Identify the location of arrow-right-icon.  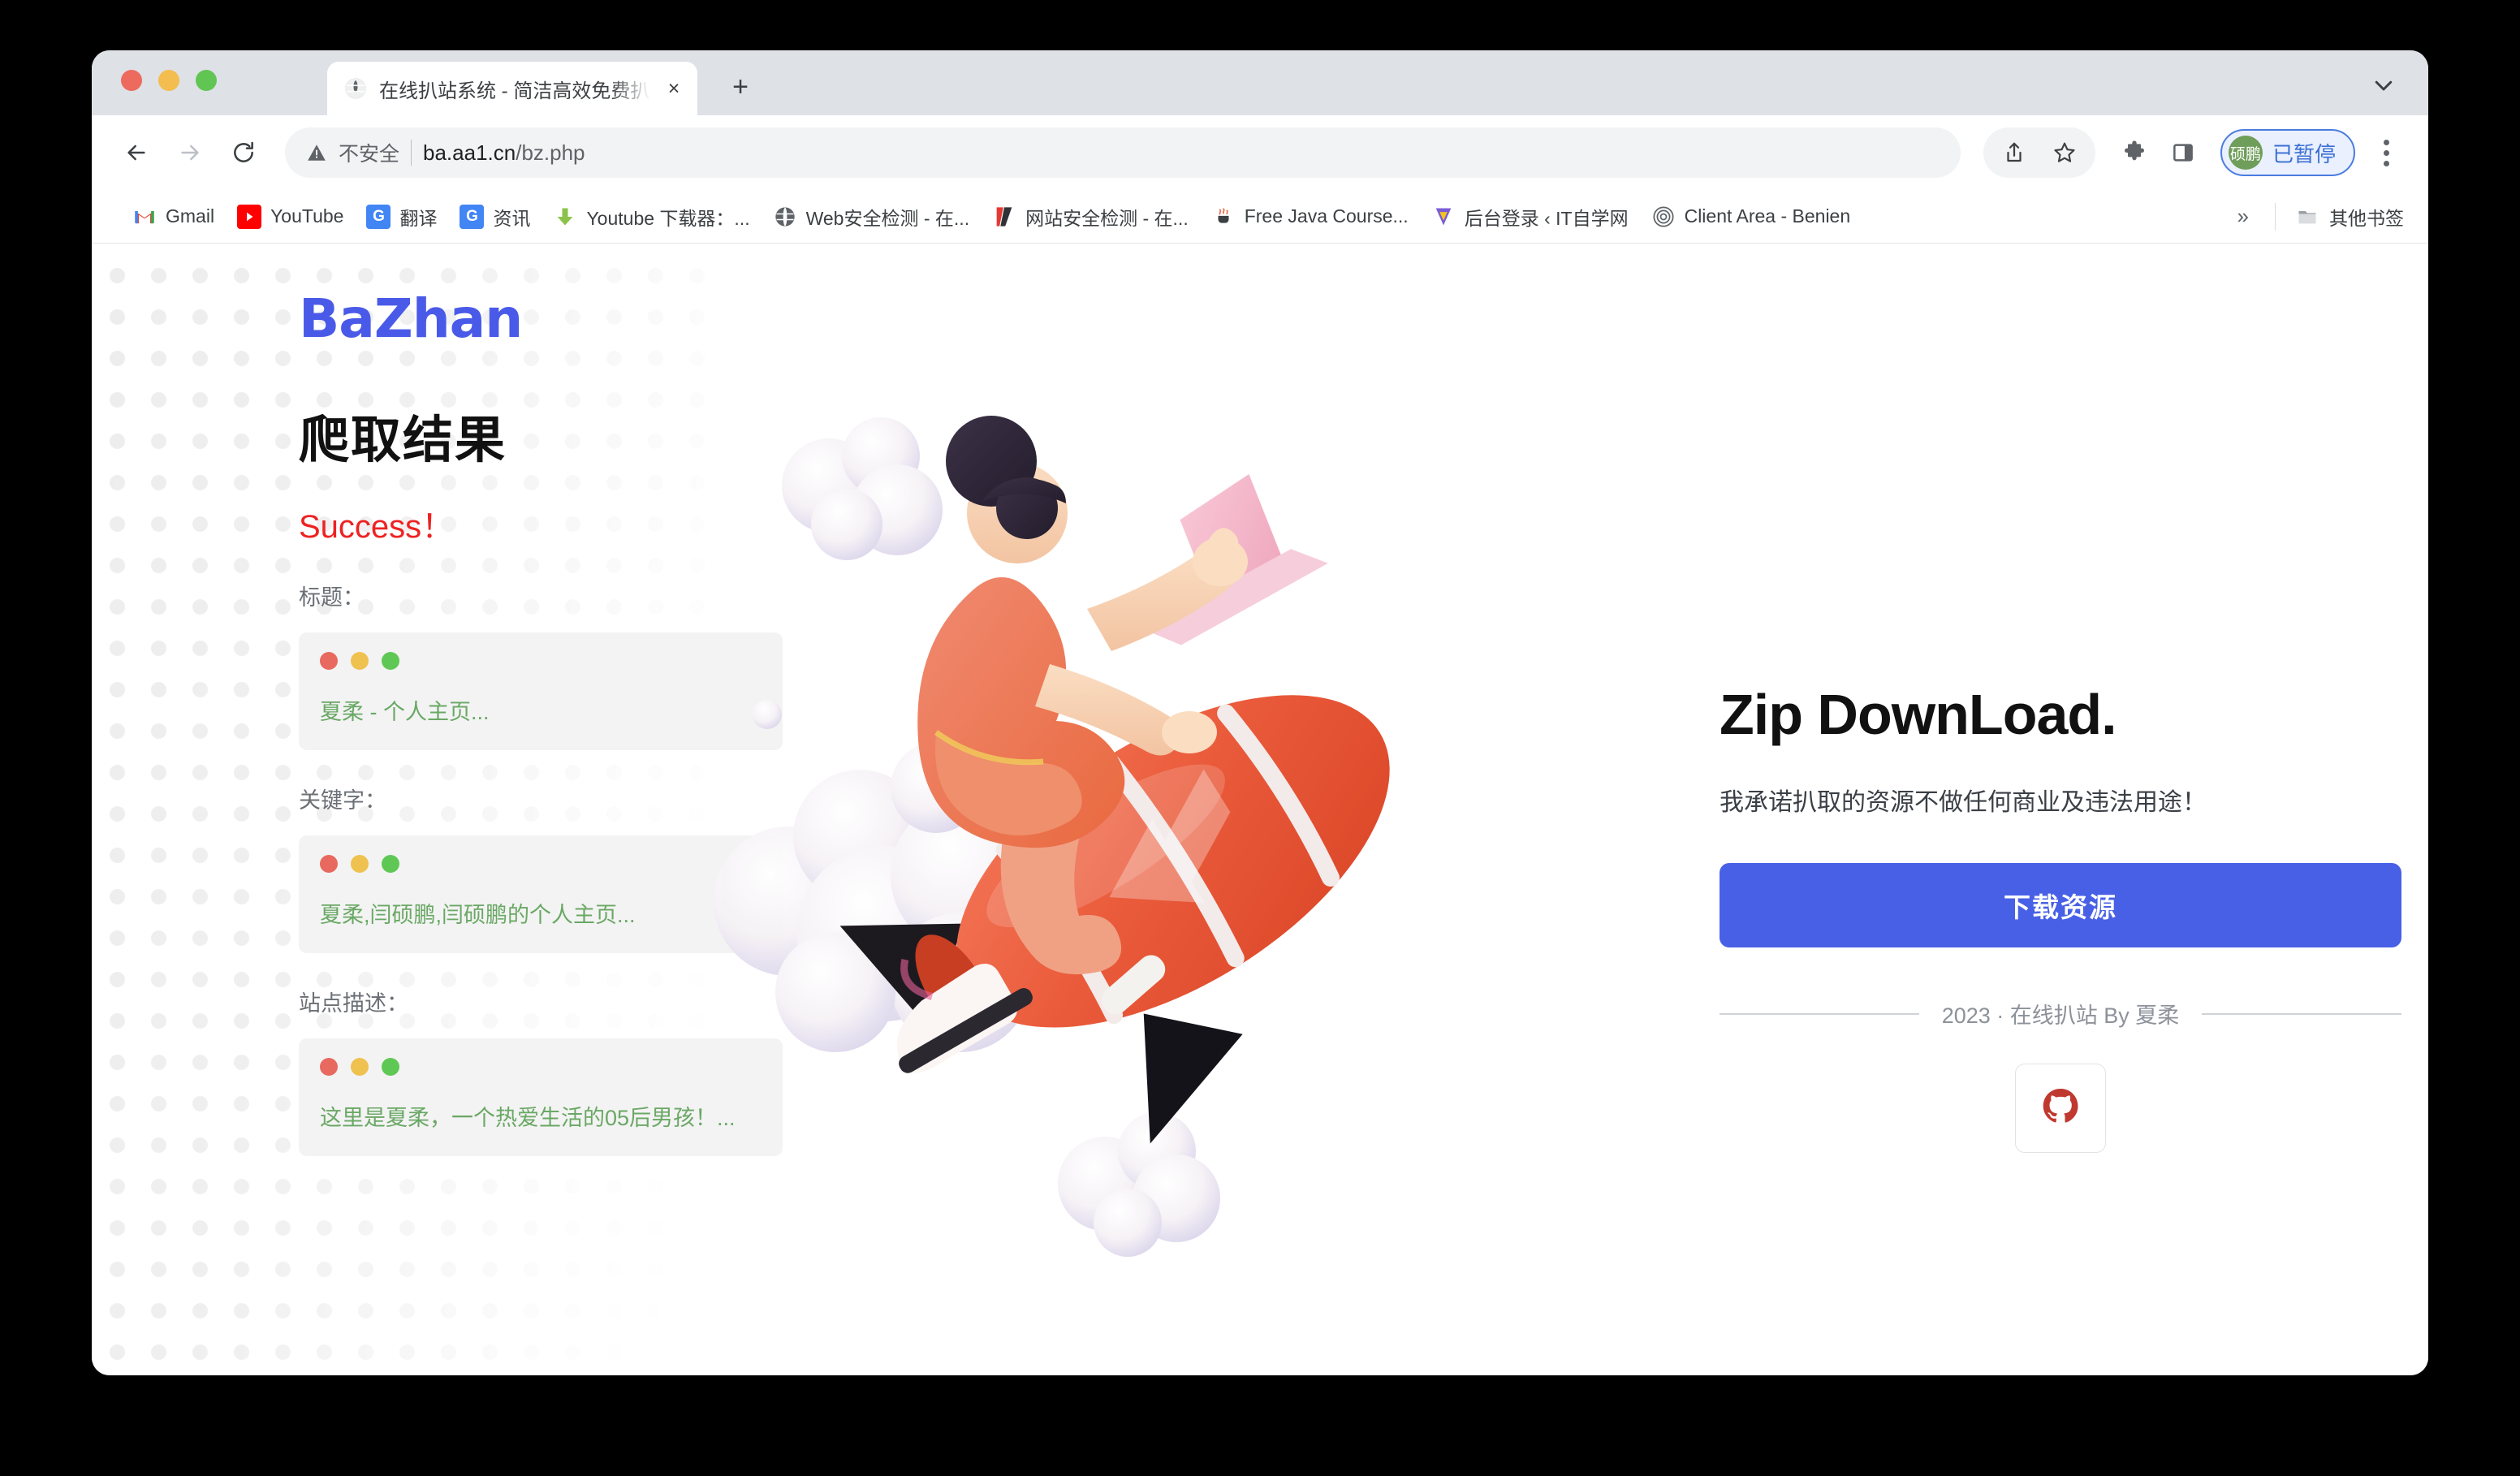
(190, 153).